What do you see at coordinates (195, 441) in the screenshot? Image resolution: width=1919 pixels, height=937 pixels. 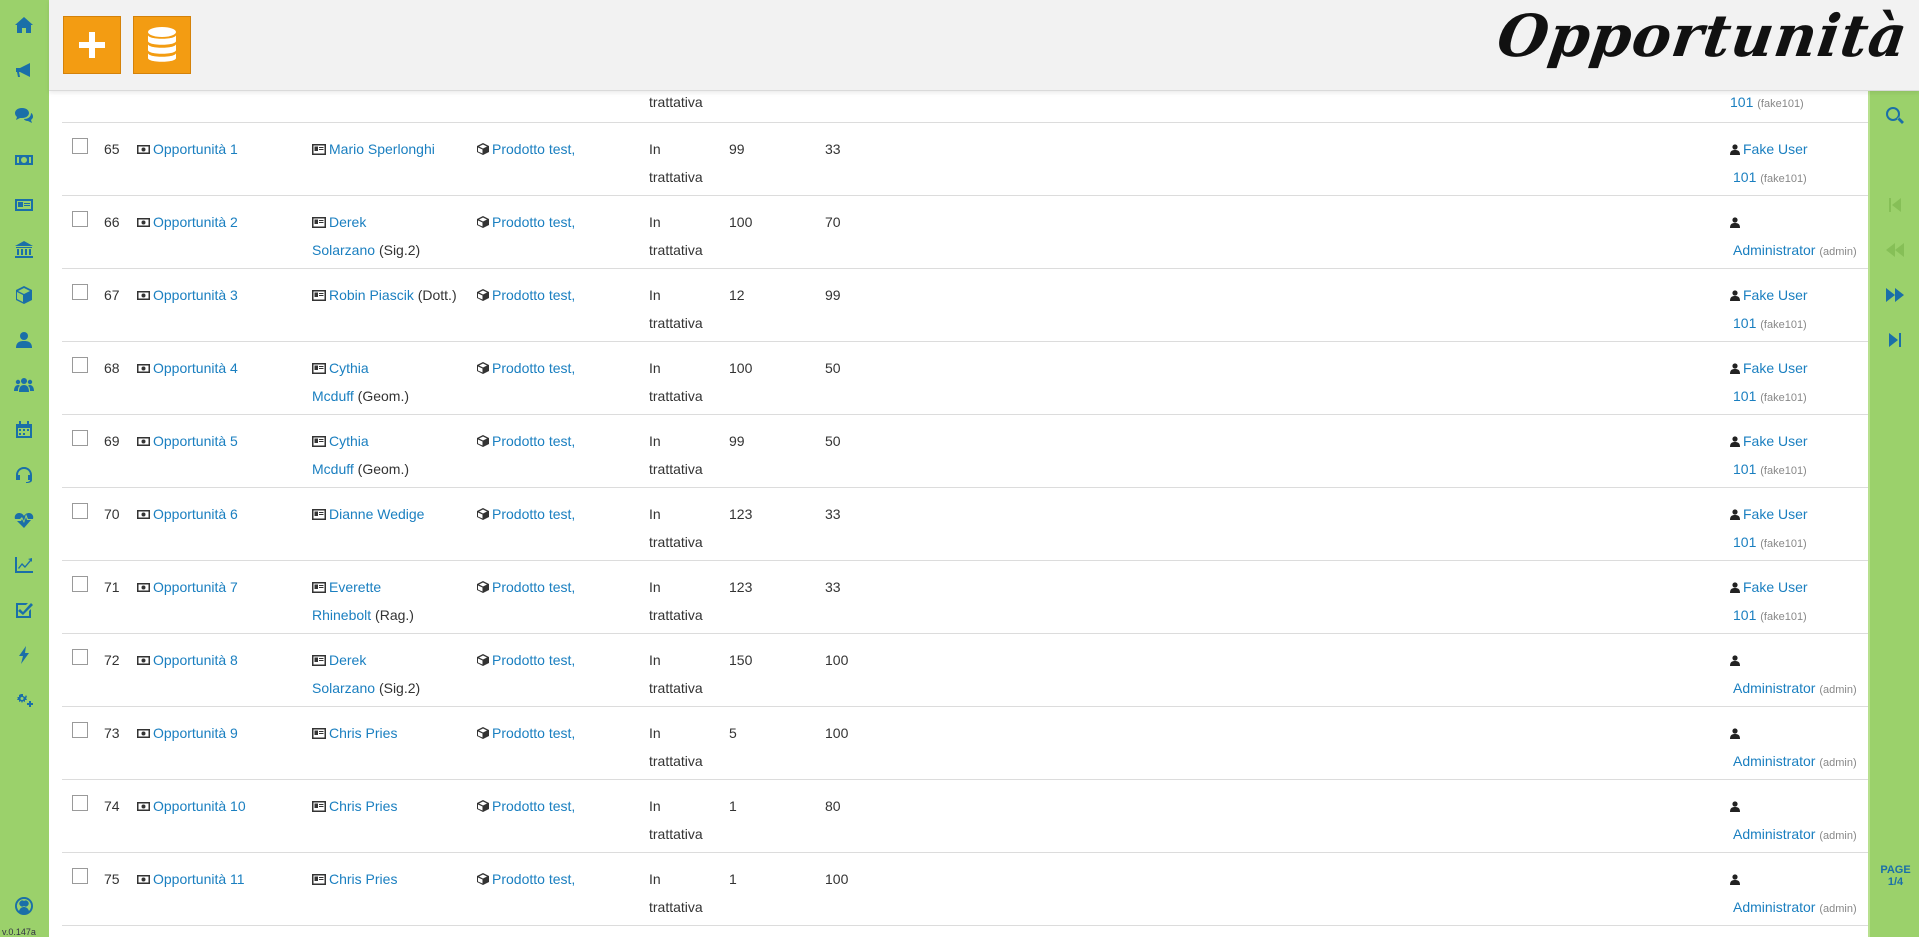 I see `opportunity-link: Opportunità 5` at bounding box center [195, 441].